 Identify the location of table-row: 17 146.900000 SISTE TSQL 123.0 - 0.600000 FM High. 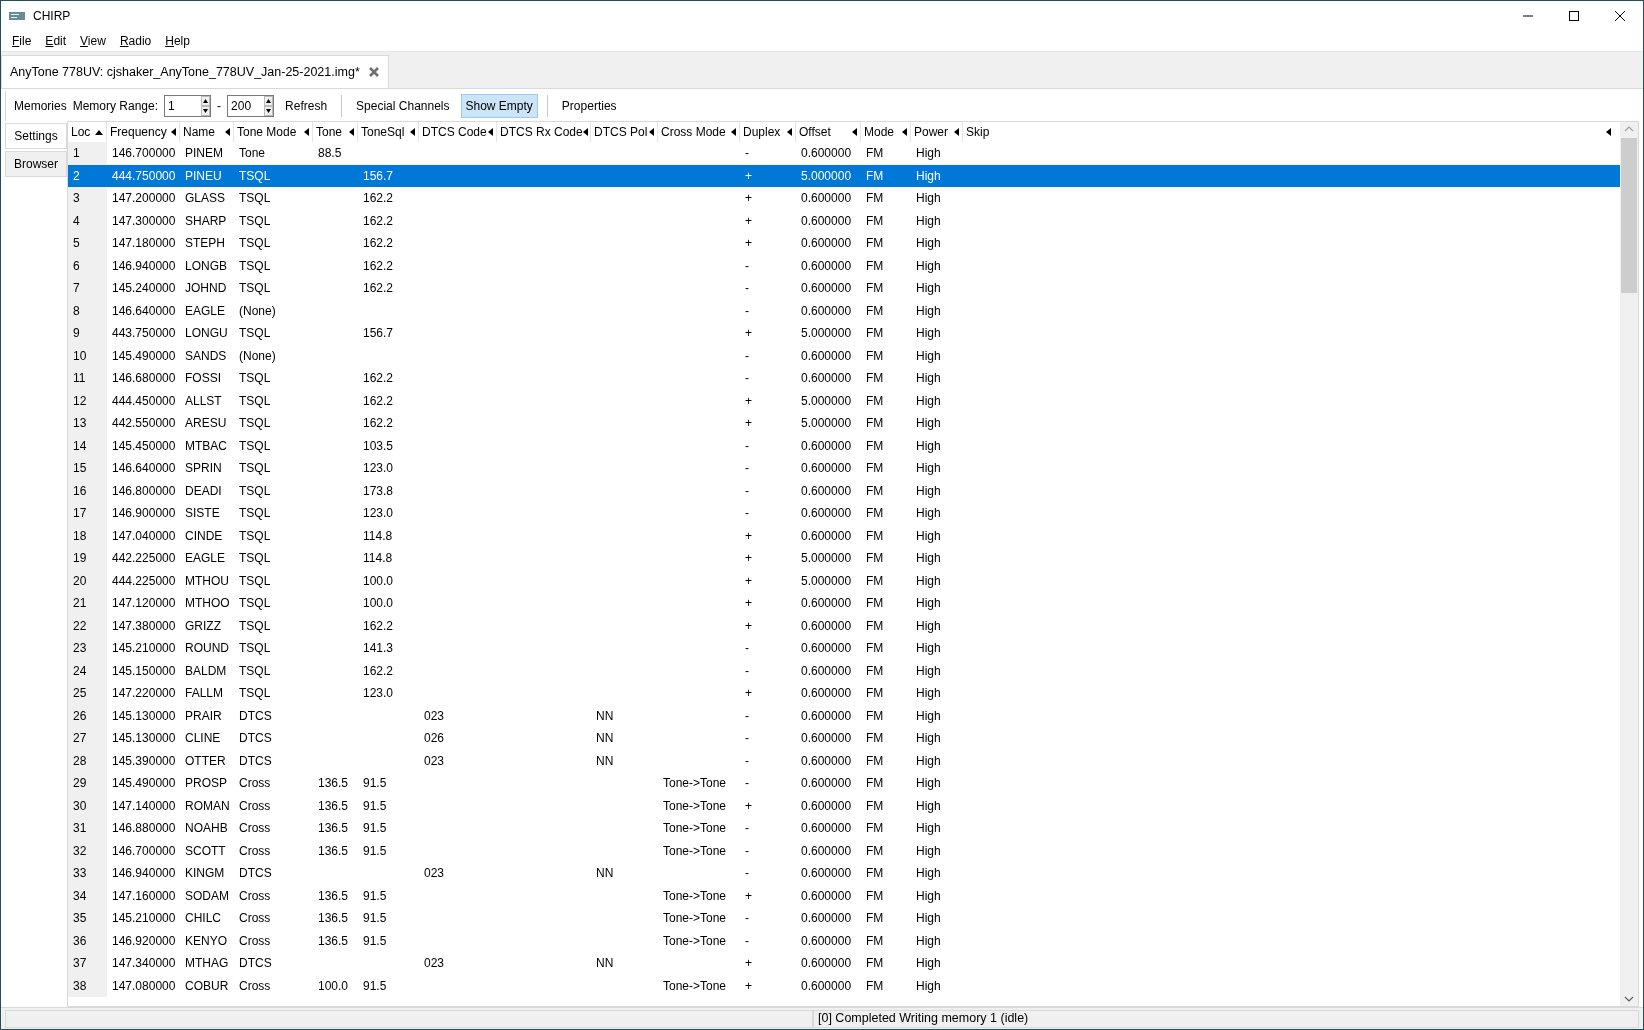
(844, 513).